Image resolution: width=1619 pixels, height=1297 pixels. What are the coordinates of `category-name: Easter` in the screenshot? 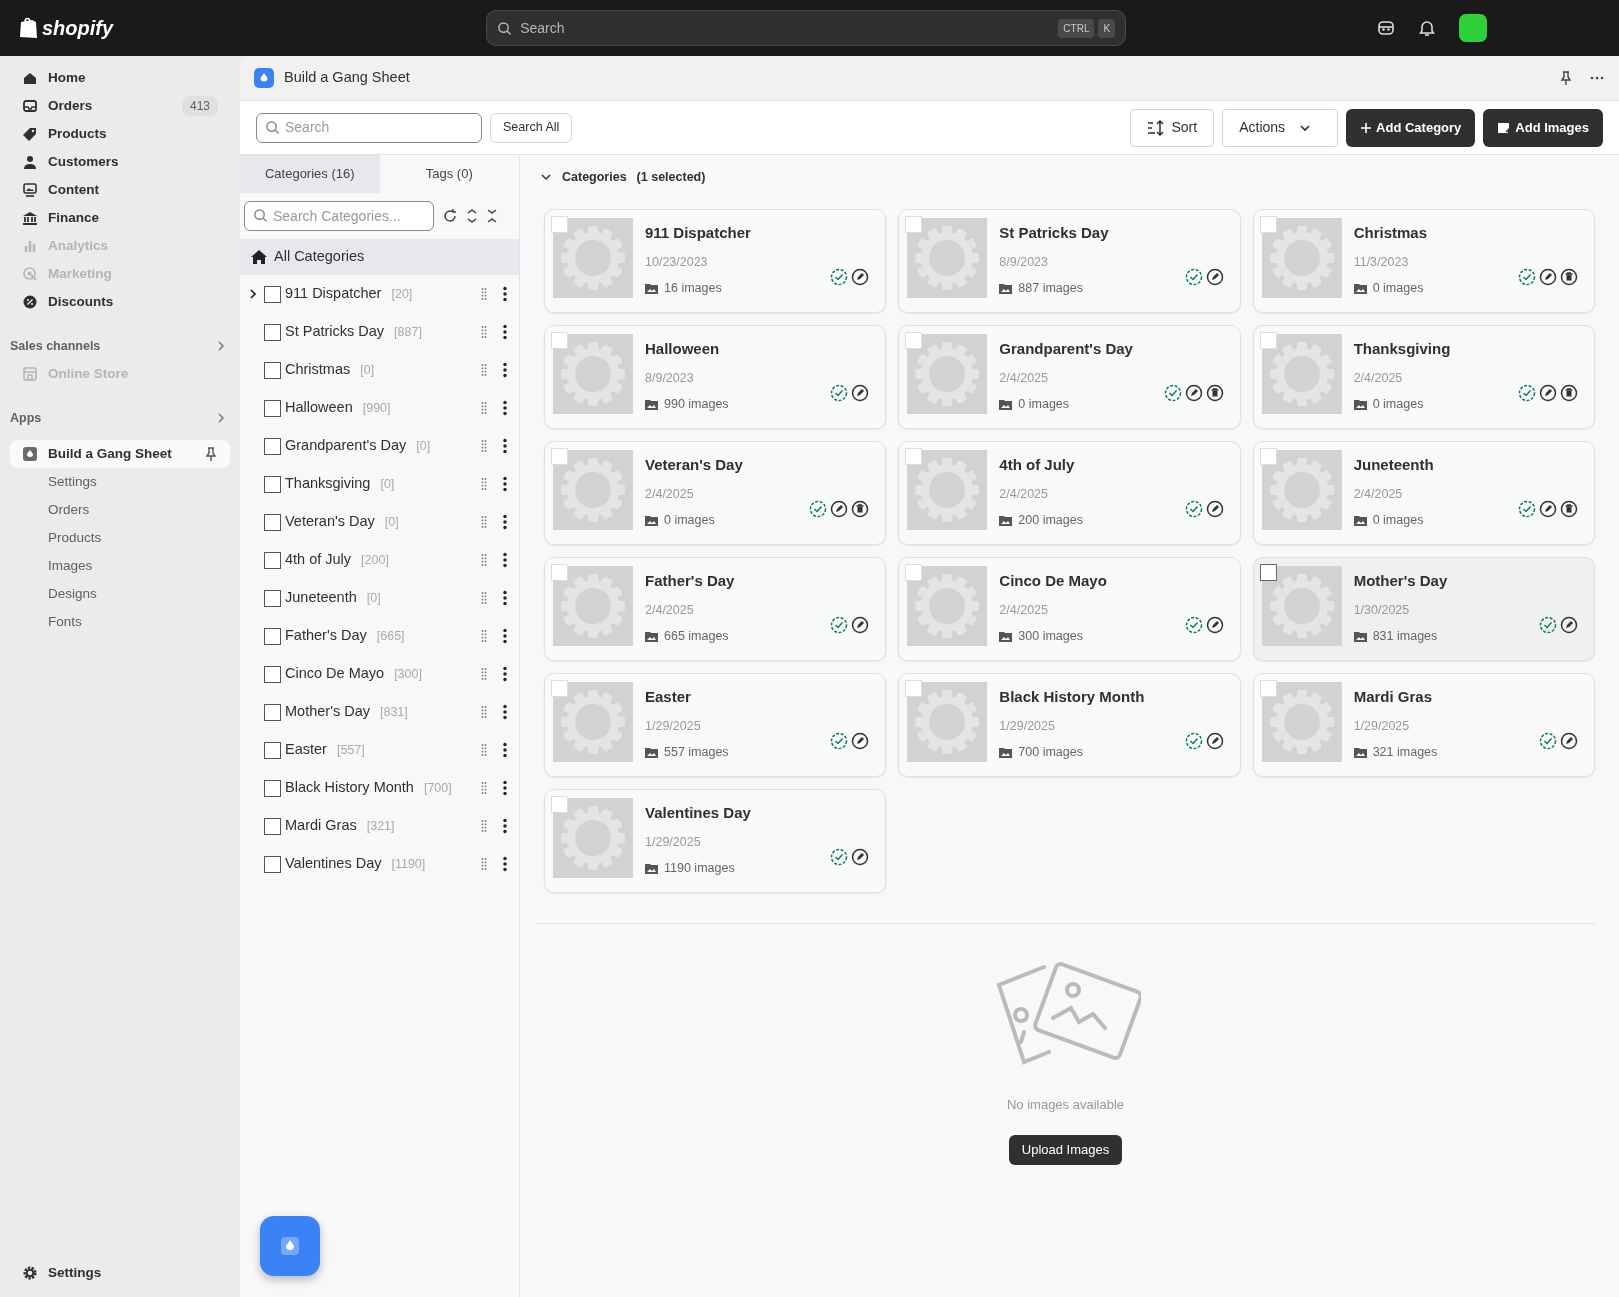 It's located at (306, 750).